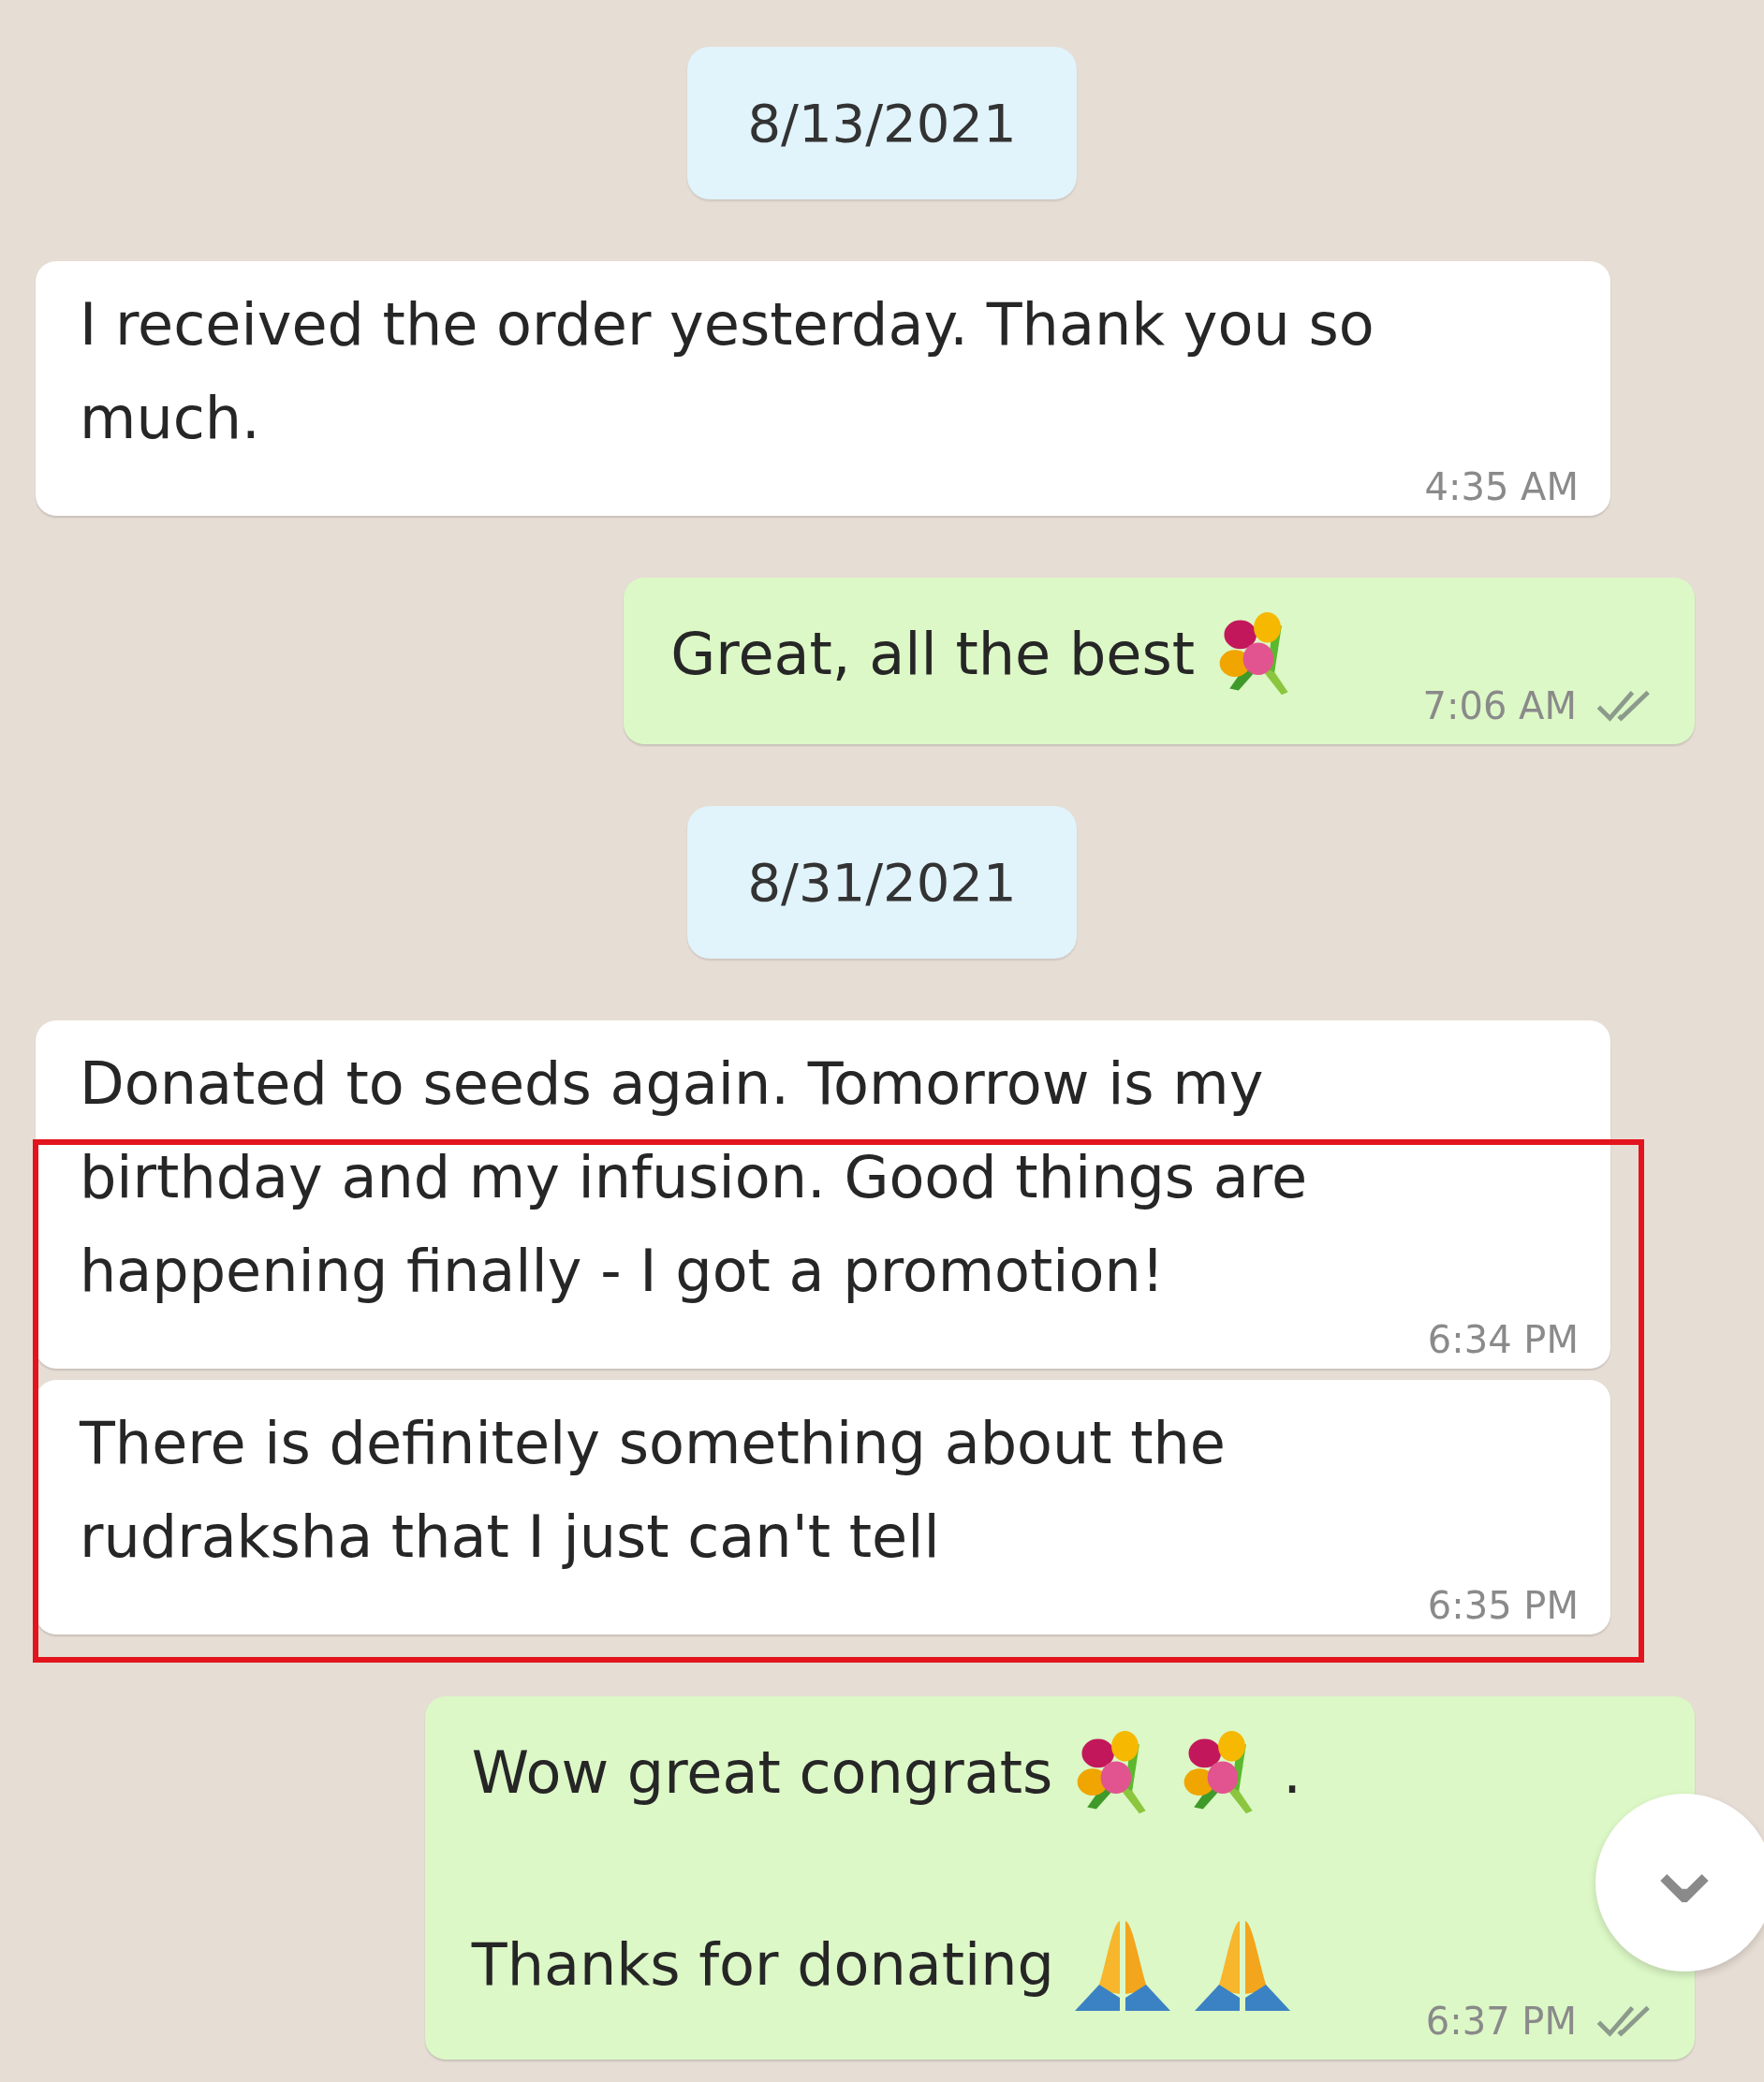 The image size is (1764, 2082). What do you see at coordinates (1292, 1773) in the screenshot?
I see `message-text: .` at bounding box center [1292, 1773].